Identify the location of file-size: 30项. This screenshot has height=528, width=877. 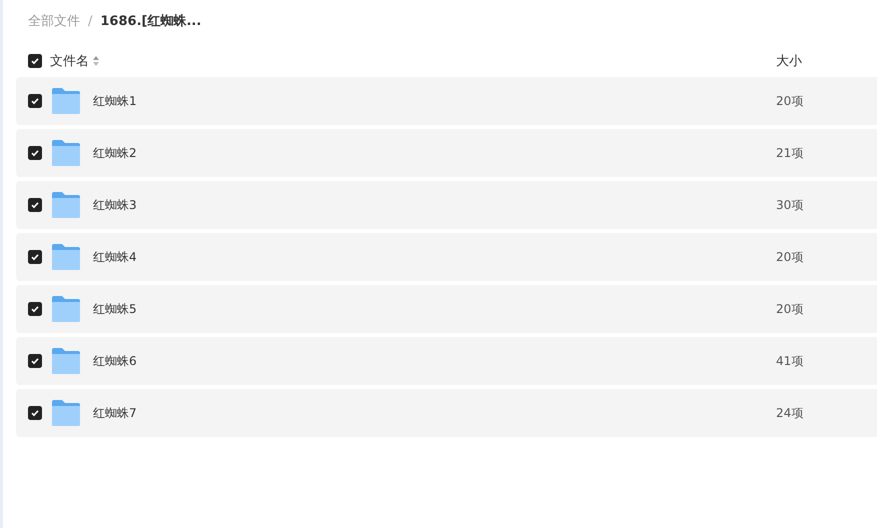
(790, 205).